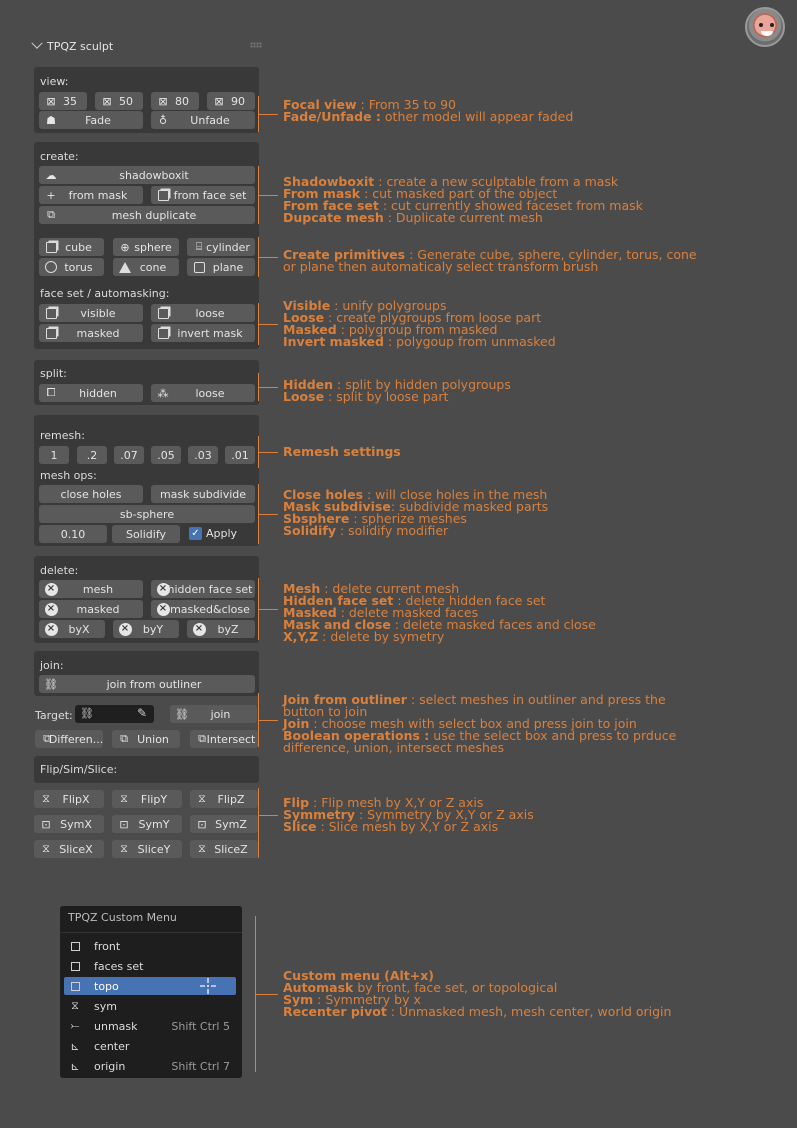 The height and width of the screenshot is (1128, 797). I want to click on delete-byx-button: × byX, so click(72, 629).